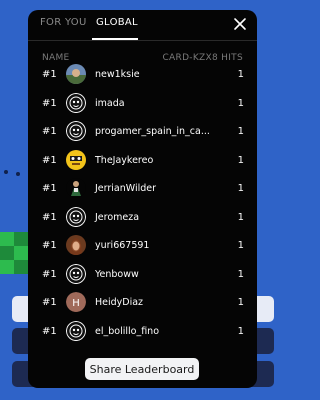  I want to click on username: imada, so click(110, 103).